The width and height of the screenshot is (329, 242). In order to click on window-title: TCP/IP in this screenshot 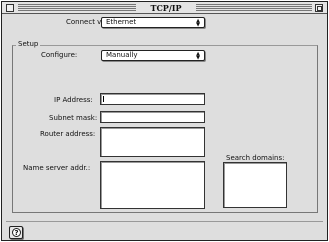, I will do `click(166, 8)`.